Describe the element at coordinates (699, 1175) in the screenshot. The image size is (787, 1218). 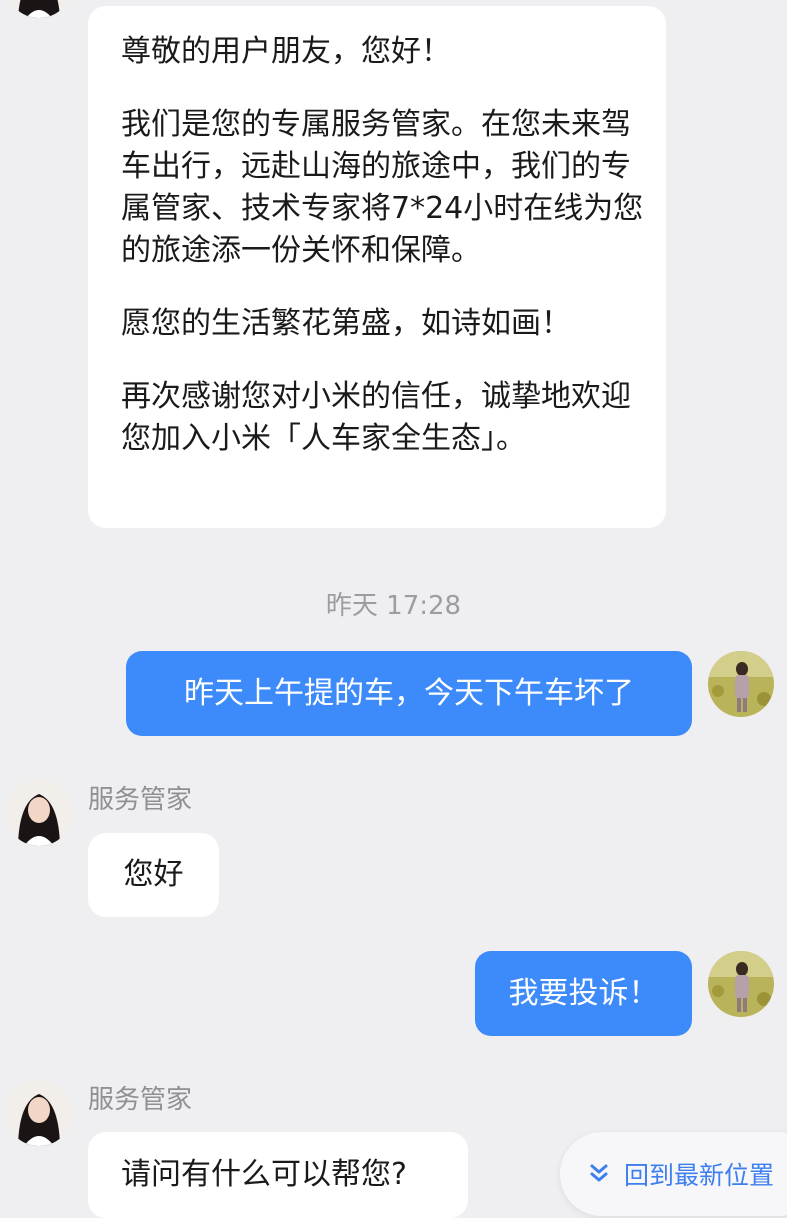
I see `jump-to-latest-label: 回到最新位置` at that location.